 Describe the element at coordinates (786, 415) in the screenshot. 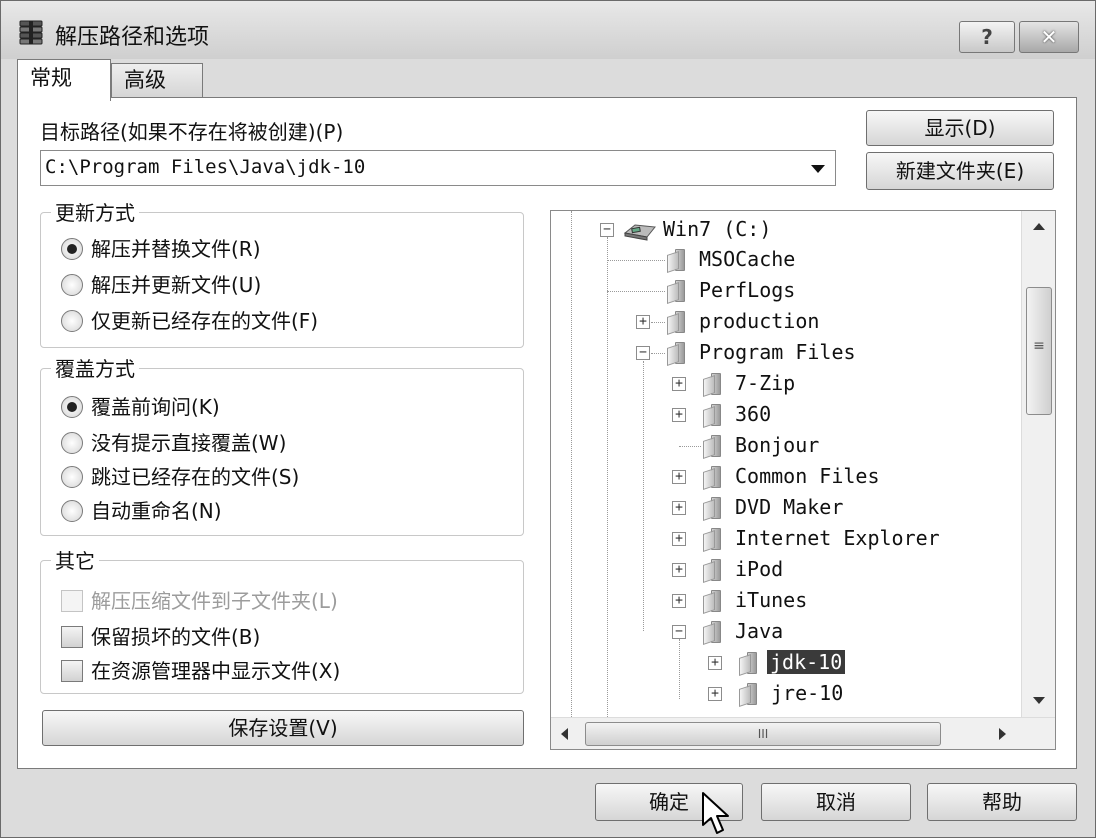

I see `tree-item: + 360` at that location.